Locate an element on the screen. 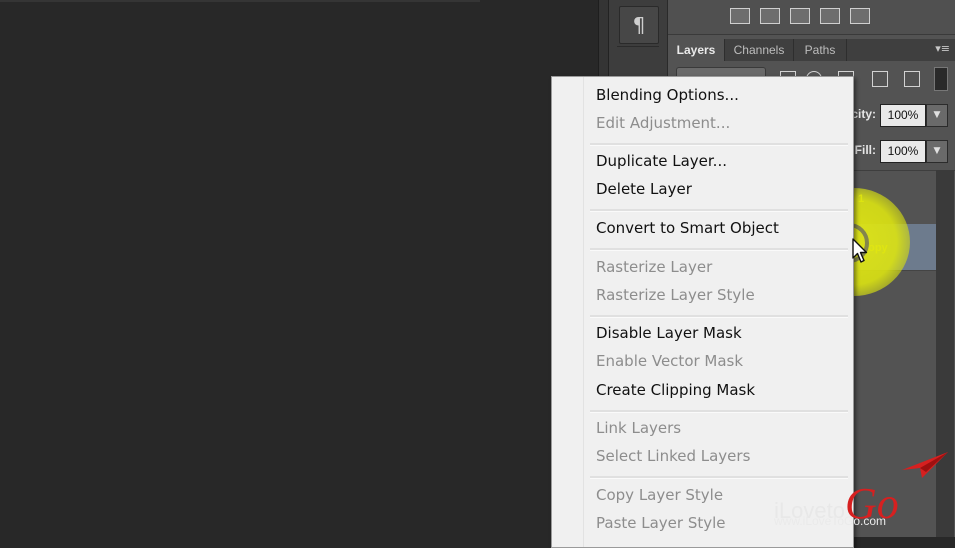  menu-item-rasterize-layer-style: Rasterize Layer Style is located at coordinates (675, 295).